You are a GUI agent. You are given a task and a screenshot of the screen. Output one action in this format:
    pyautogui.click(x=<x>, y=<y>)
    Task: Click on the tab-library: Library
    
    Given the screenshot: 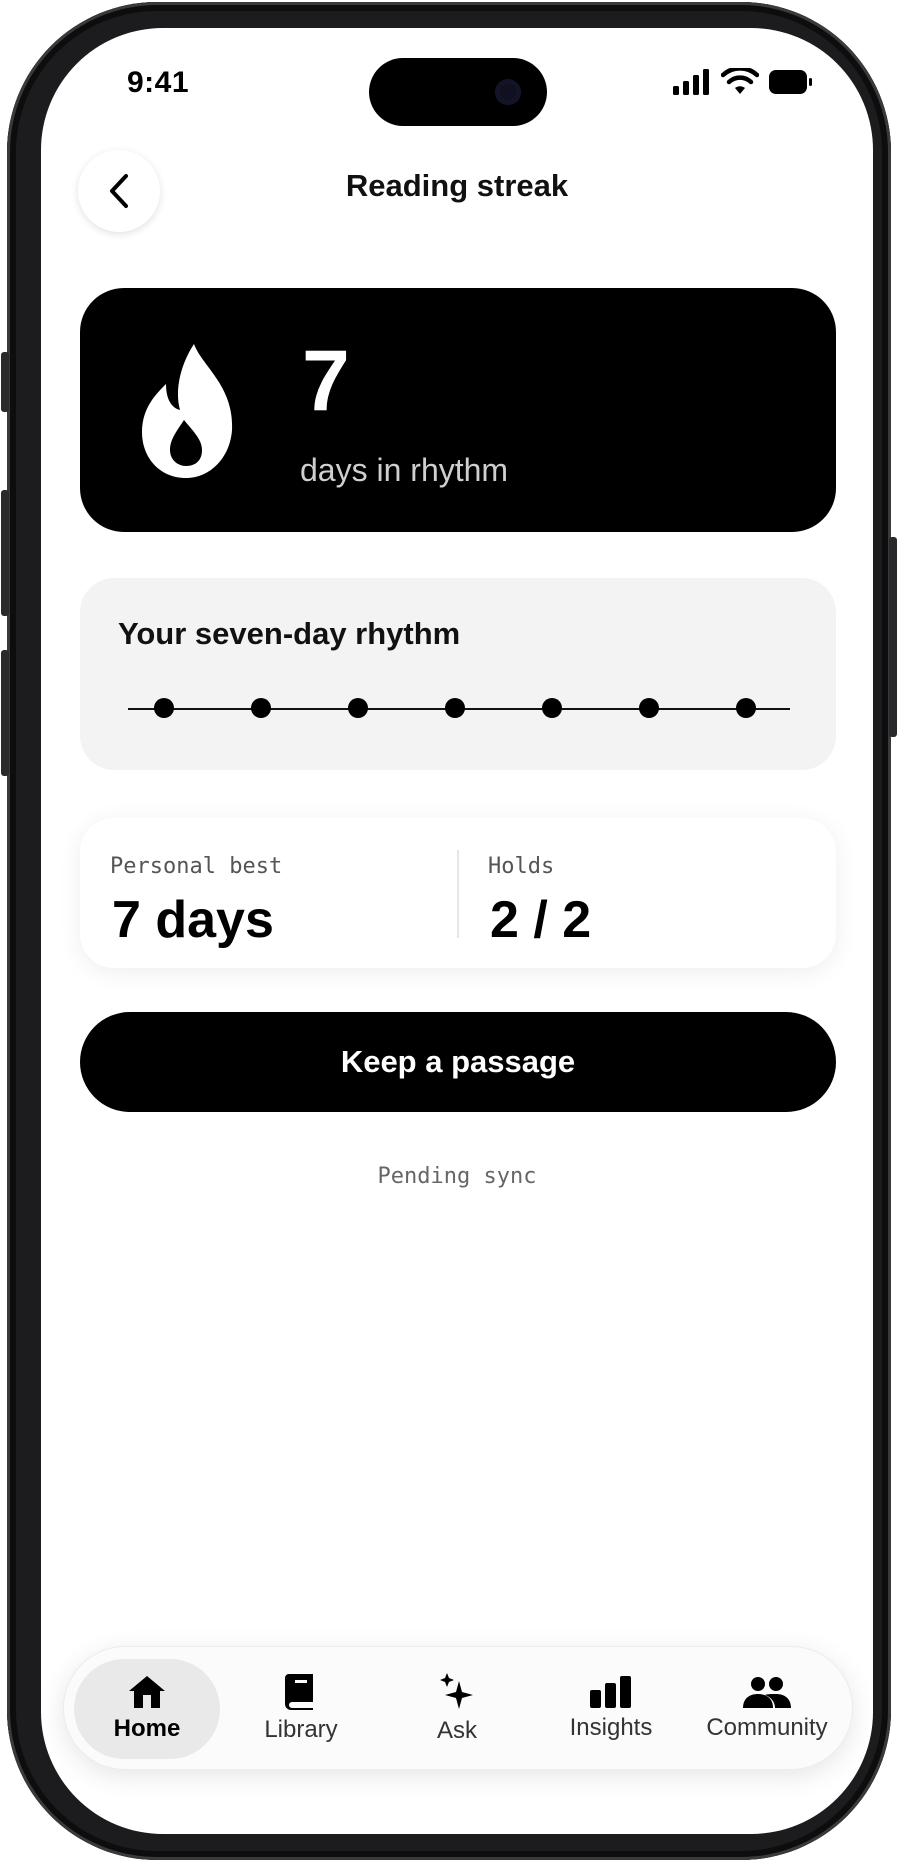 What is the action you would take?
    pyautogui.click(x=301, y=1709)
    